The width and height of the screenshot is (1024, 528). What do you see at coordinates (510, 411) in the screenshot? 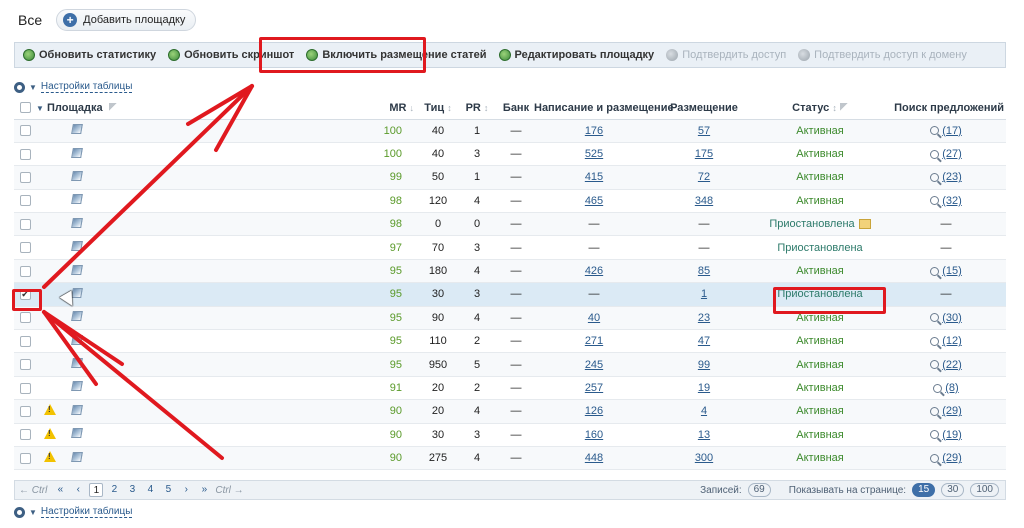
I see `table-row: 90 20 4 — 126 4 Активная (29)` at bounding box center [510, 411].